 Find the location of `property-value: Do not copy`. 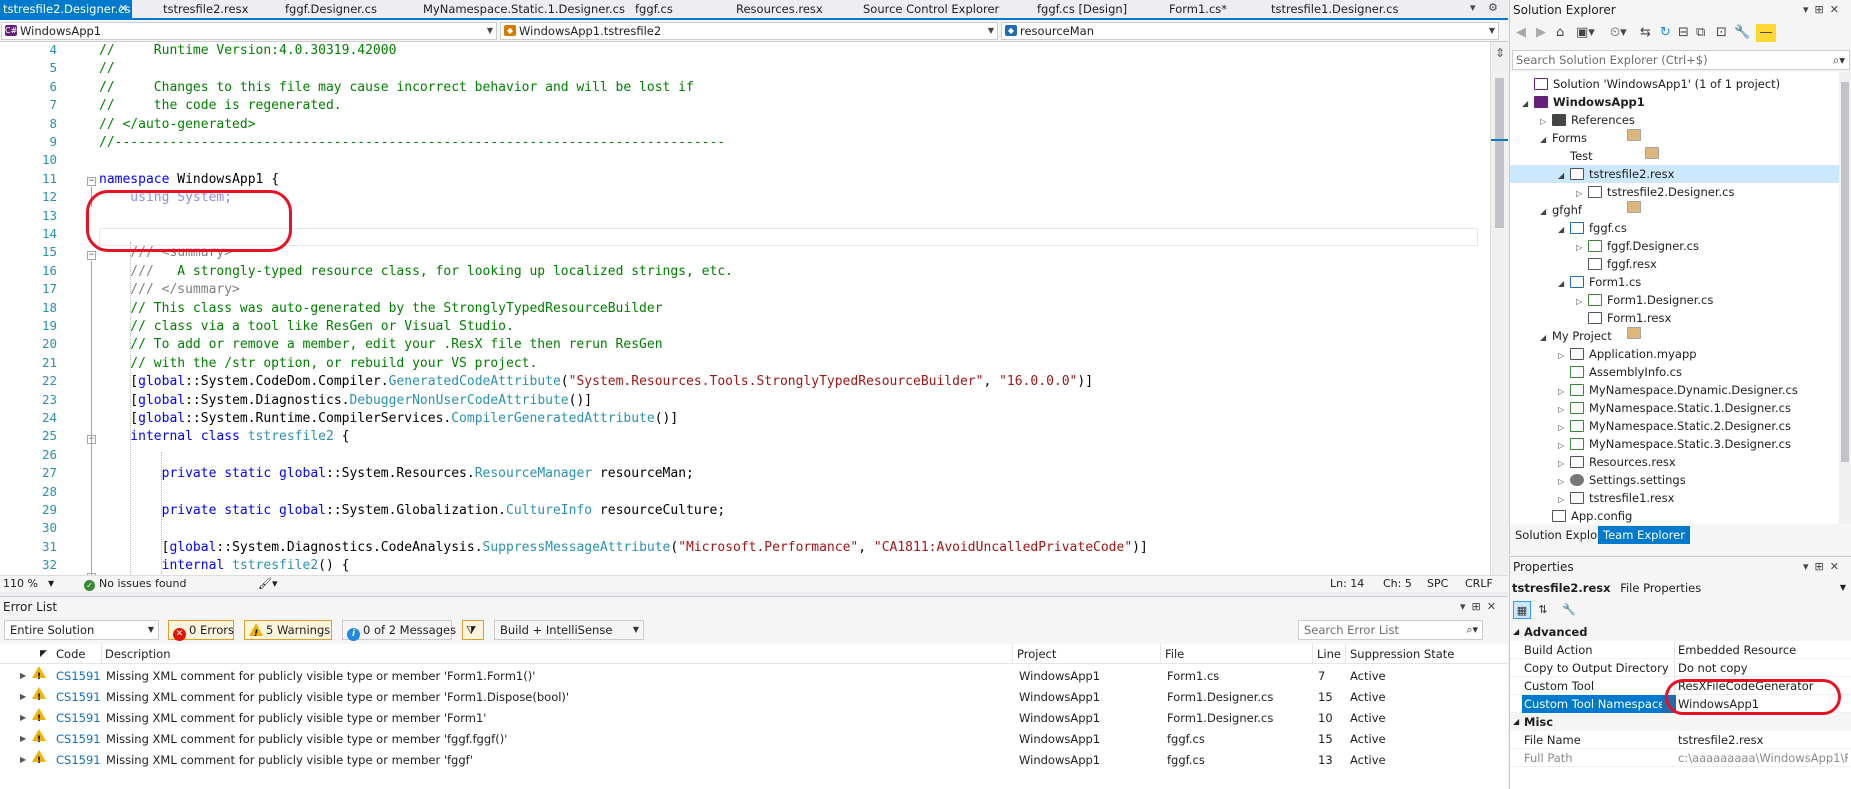

property-value: Do not copy is located at coordinates (1763, 668).